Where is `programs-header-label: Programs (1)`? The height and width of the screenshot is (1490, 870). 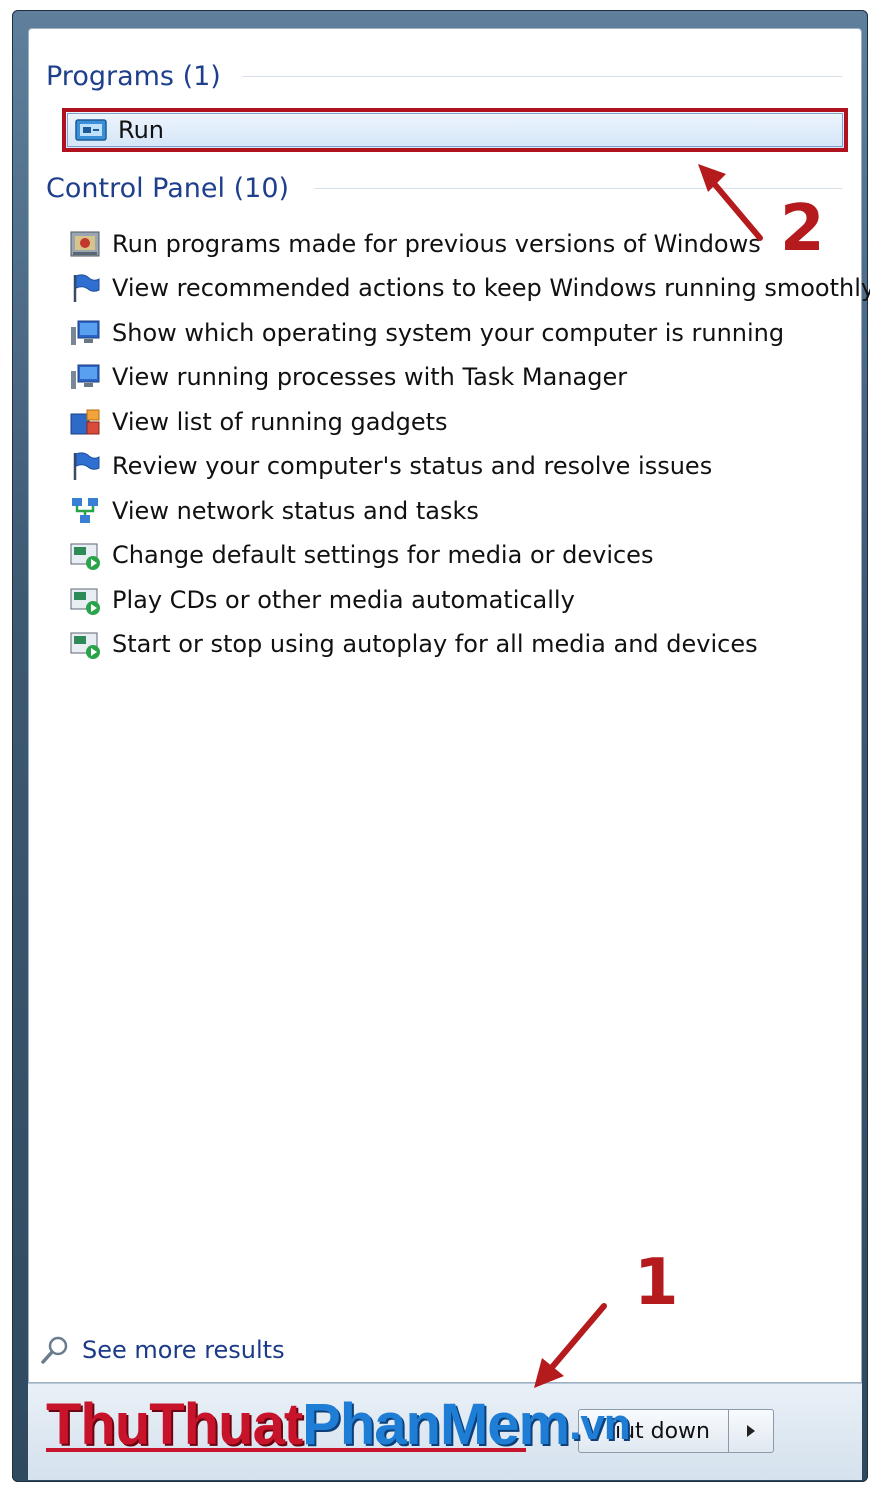 programs-header-label: Programs (1) is located at coordinates (133, 76).